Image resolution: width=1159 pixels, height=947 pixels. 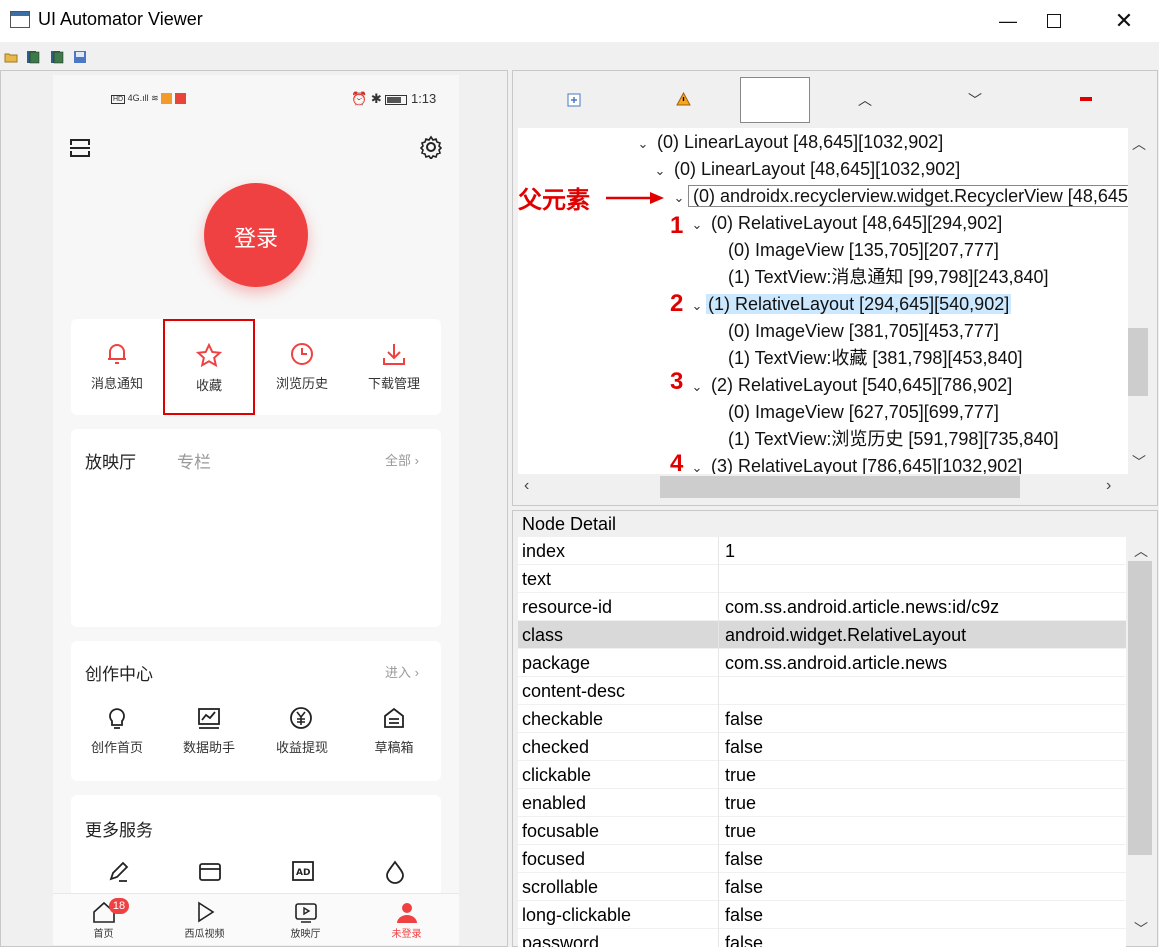 What do you see at coordinates (394, 730) in the screenshot?
I see `drafts-item: 草稿箱` at bounding box center [394, 730].